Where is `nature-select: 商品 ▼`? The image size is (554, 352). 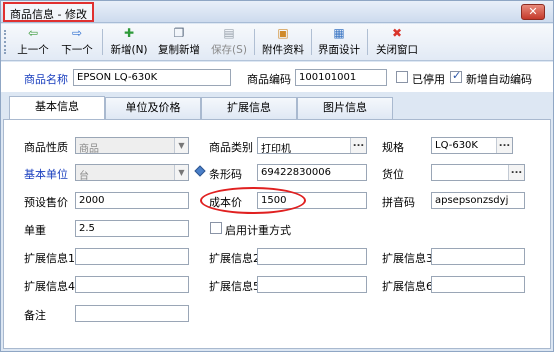 nature-select: 商品 ▼ is located at coordinates (132, 145).